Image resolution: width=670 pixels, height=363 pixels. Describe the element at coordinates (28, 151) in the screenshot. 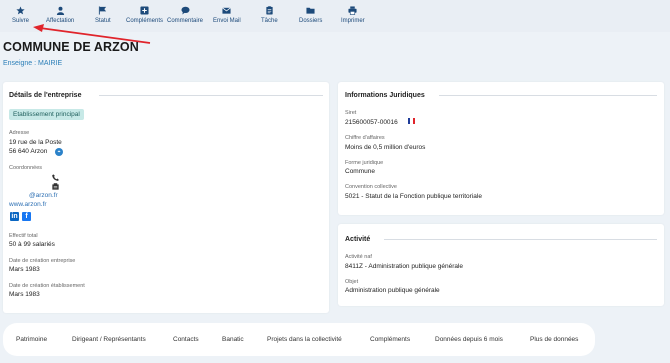

I see `address-line2: 56 640 Arzon` at that location.